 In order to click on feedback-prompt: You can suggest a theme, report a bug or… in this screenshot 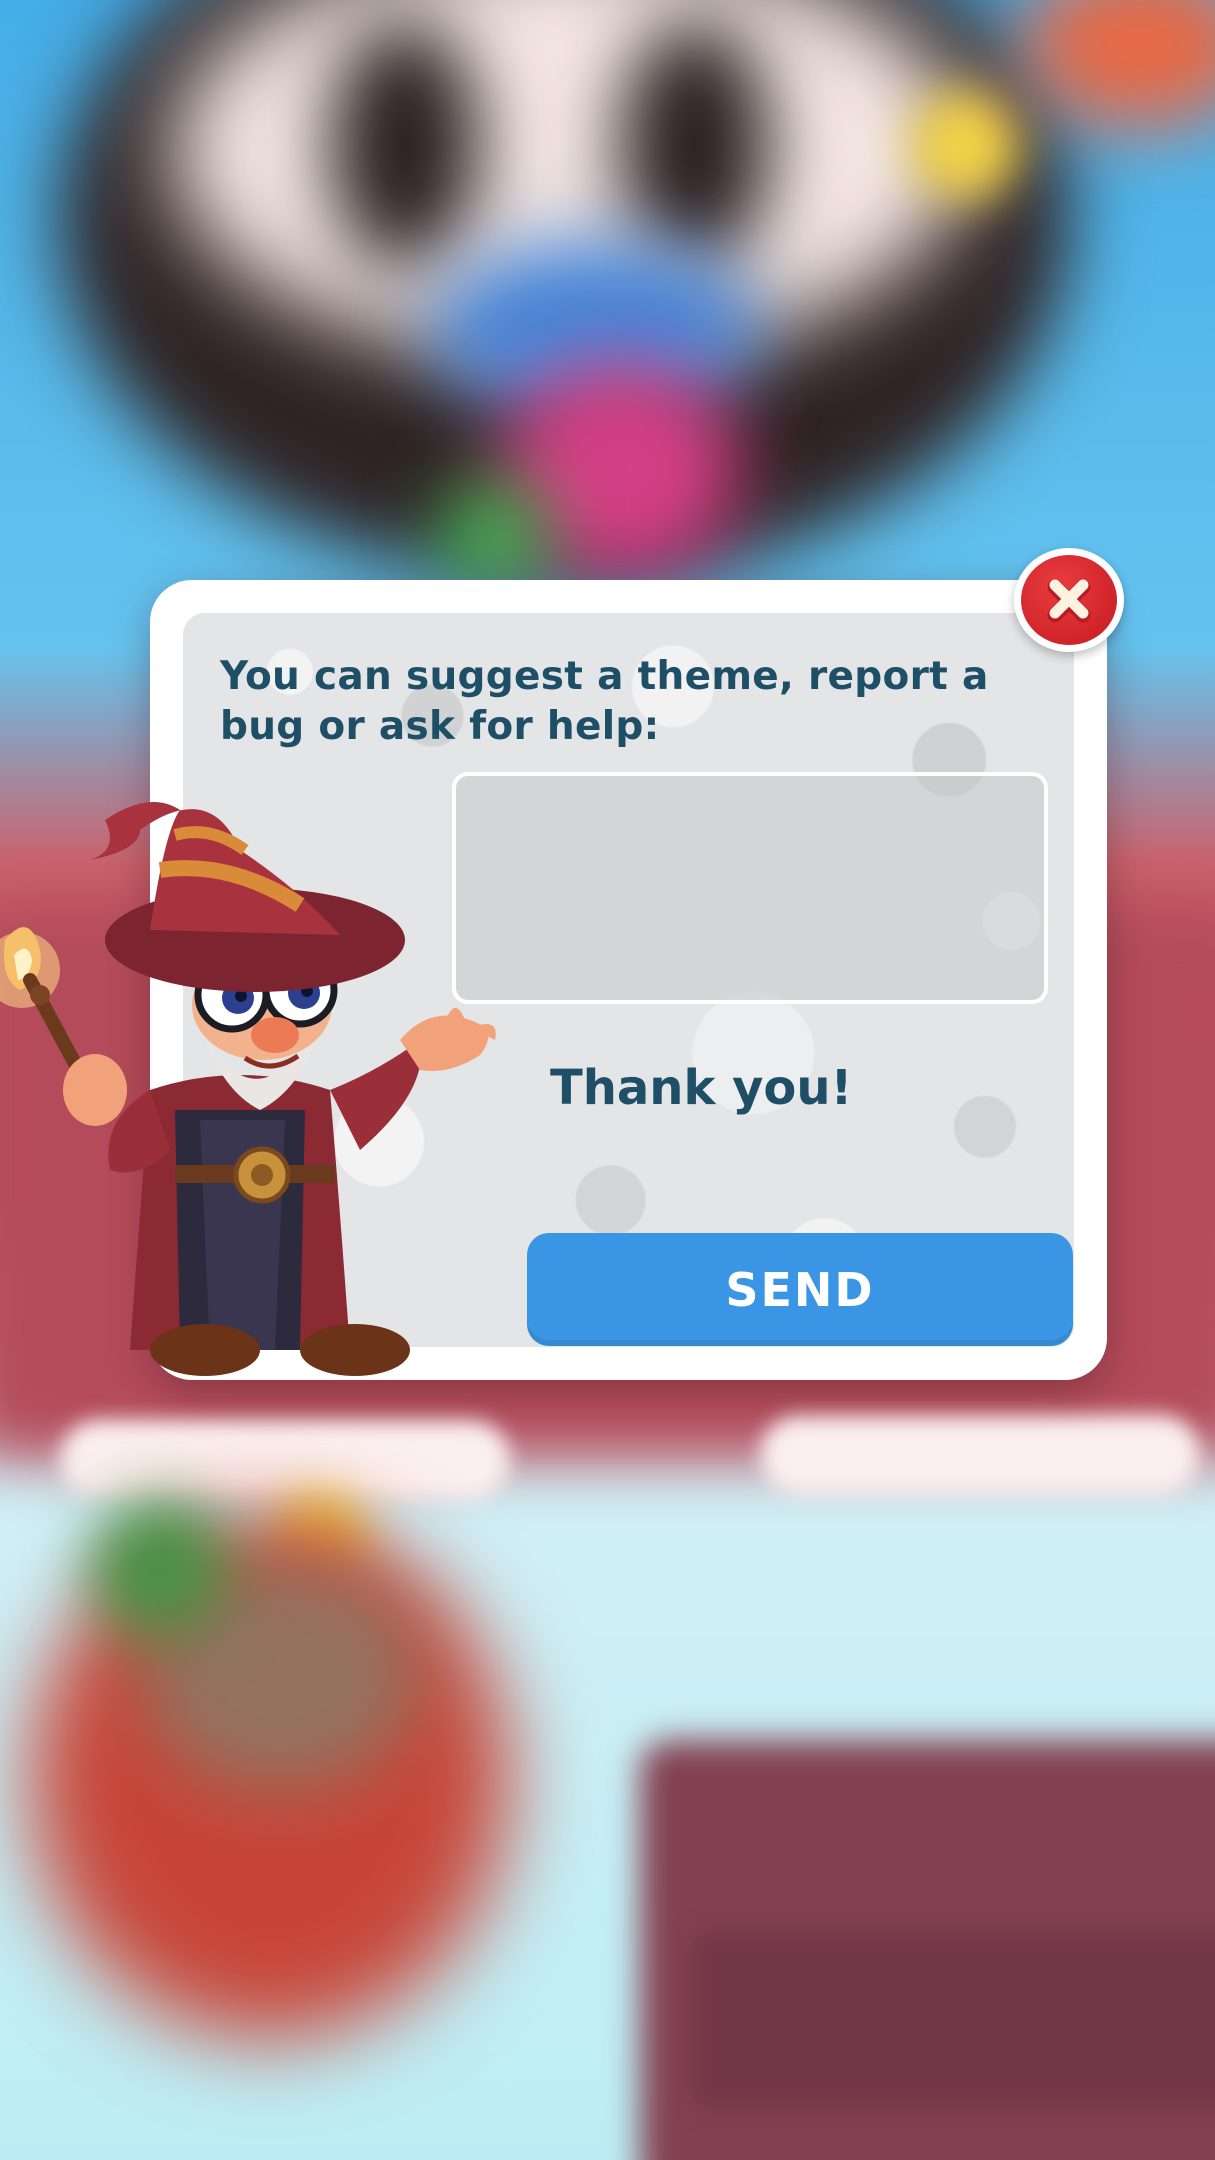, I will do `click(604, 701)`.